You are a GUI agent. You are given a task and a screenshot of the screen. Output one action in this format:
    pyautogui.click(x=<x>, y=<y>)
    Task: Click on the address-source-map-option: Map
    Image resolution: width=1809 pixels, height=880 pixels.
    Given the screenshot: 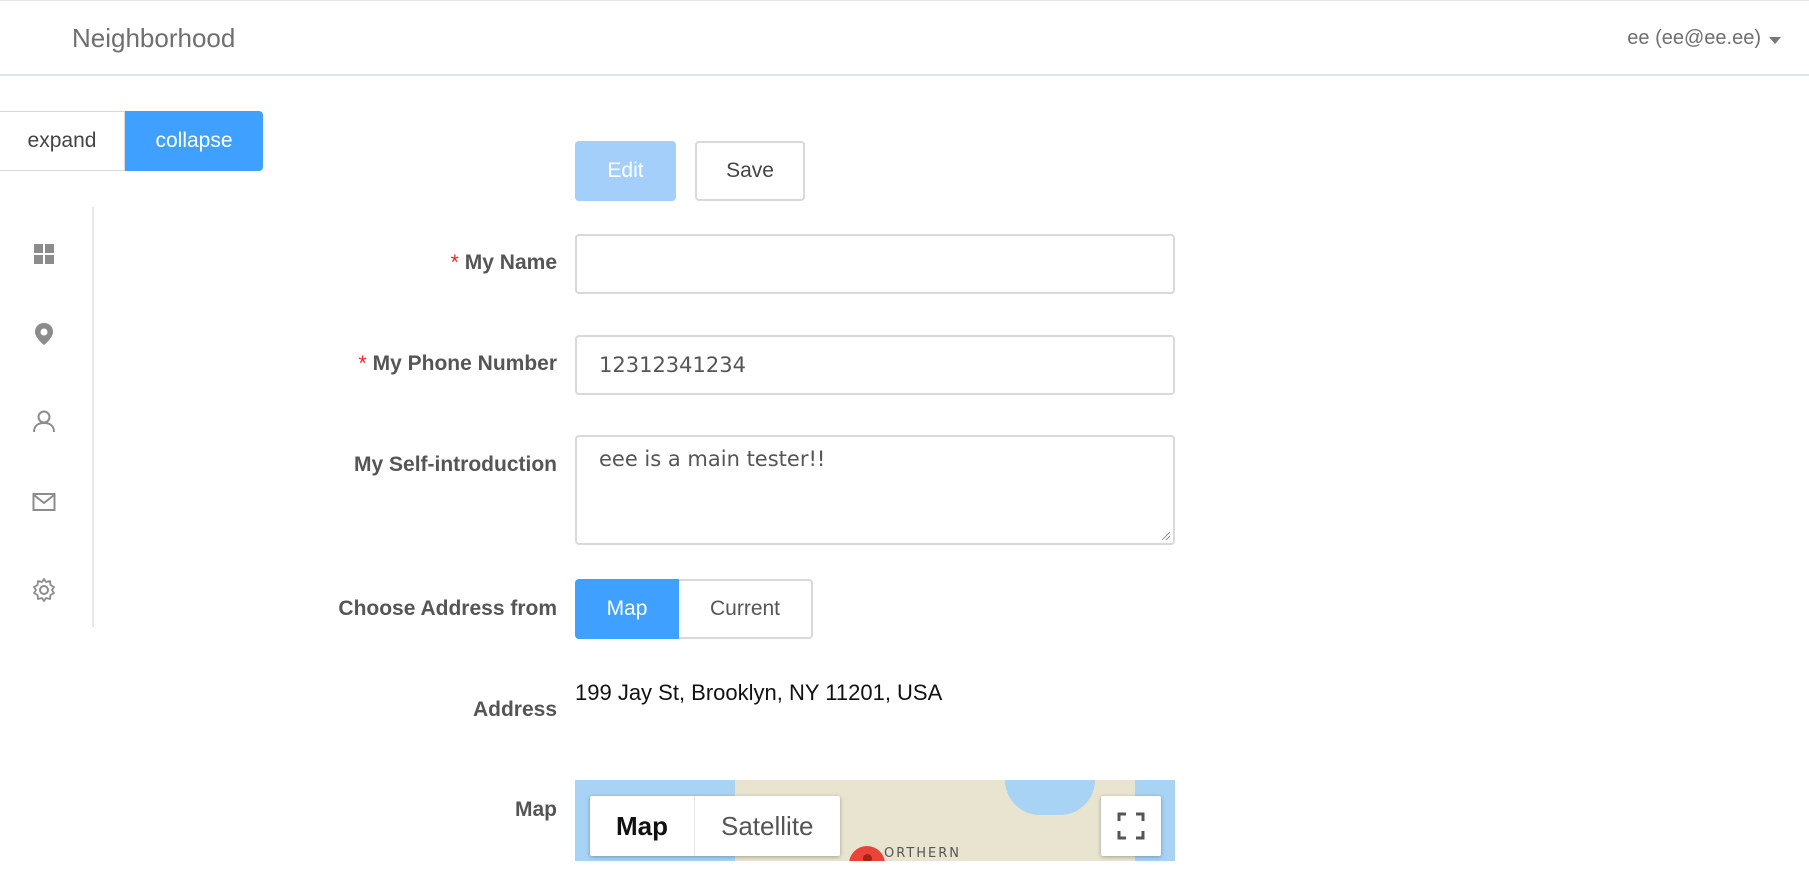 What is the action you would take?
    pyautogui.click(x=627, y=609)
    